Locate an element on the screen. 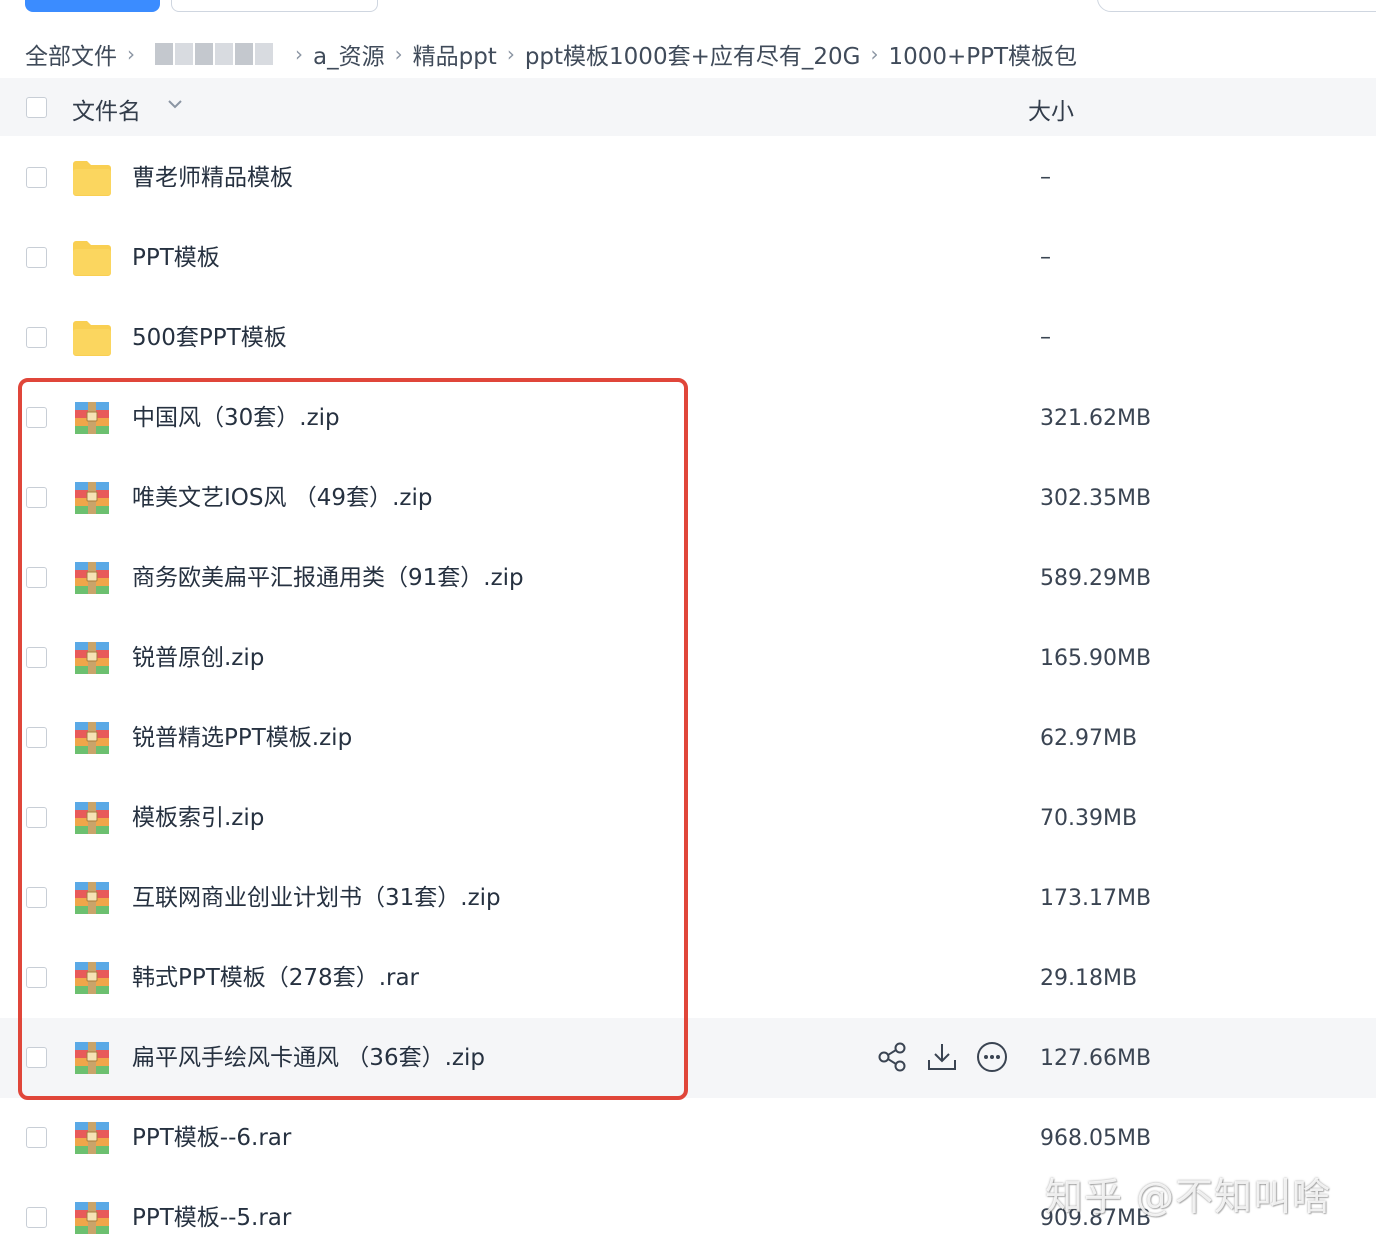 The height and width of the screenshot is (1260, 1376). file-name: 模板索引.zip is located at coordinates (198, 818).